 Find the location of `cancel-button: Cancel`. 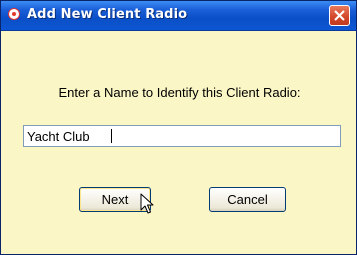

cancel-button: Cancel is located at coordinates (247, 199).